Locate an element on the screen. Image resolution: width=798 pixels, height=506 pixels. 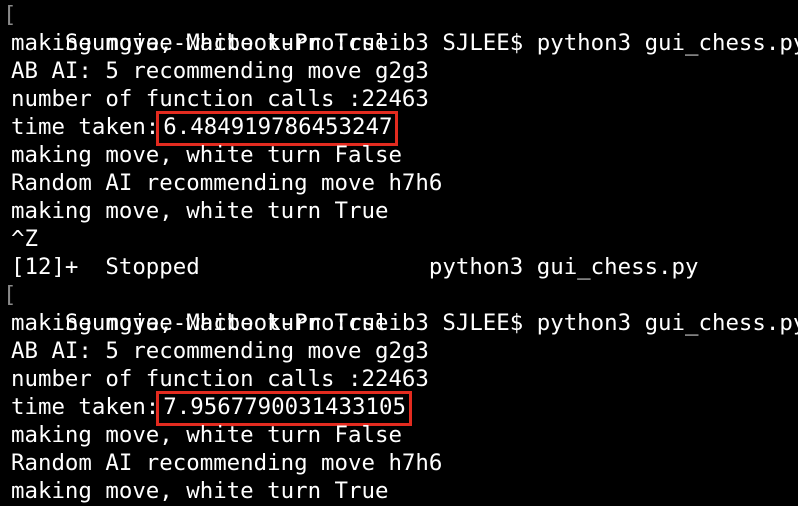
terminal-line-job-status: [12]+ Stopped python3 gui_chess.py is located at coordinates (355, 267).